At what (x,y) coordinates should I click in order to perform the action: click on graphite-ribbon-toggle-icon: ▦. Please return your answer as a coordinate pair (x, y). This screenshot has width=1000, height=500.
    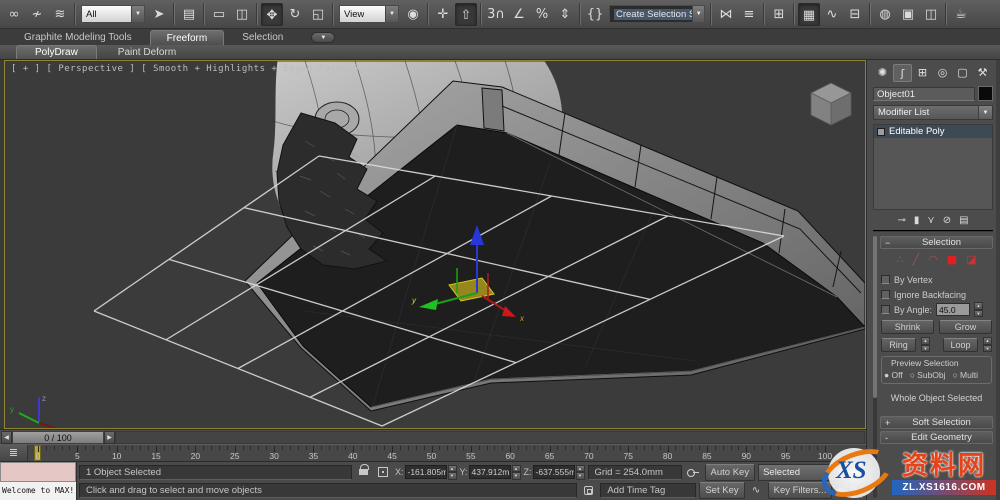
    Looking at the image, I should click on (809, 14).